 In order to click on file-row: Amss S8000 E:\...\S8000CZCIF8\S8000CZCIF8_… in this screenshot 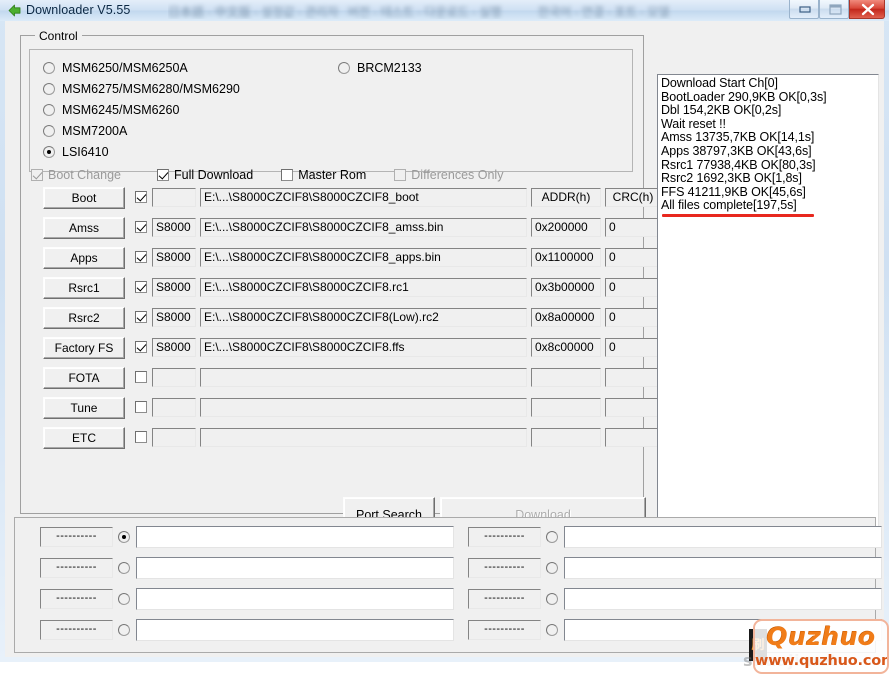, I will do `click(346, 228)`.